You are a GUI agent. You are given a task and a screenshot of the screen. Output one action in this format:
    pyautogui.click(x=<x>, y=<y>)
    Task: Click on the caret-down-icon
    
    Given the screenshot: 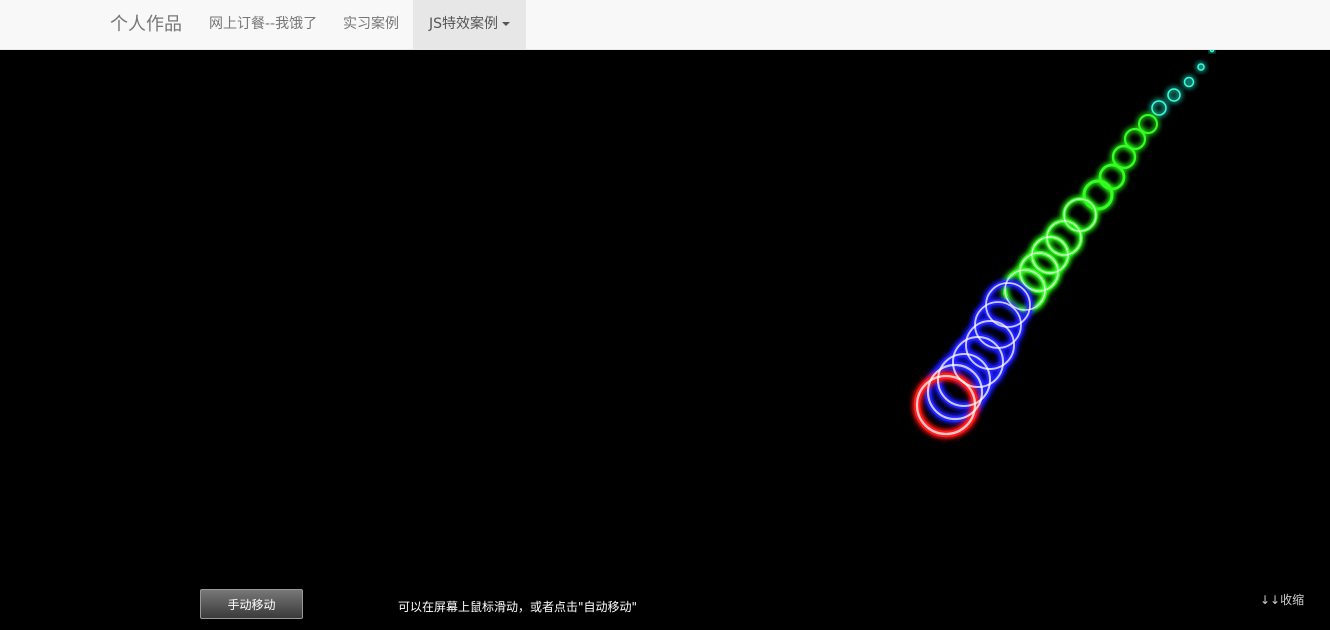 What is the action you would take?
    pyautogui.click(x=506, y=24)
    